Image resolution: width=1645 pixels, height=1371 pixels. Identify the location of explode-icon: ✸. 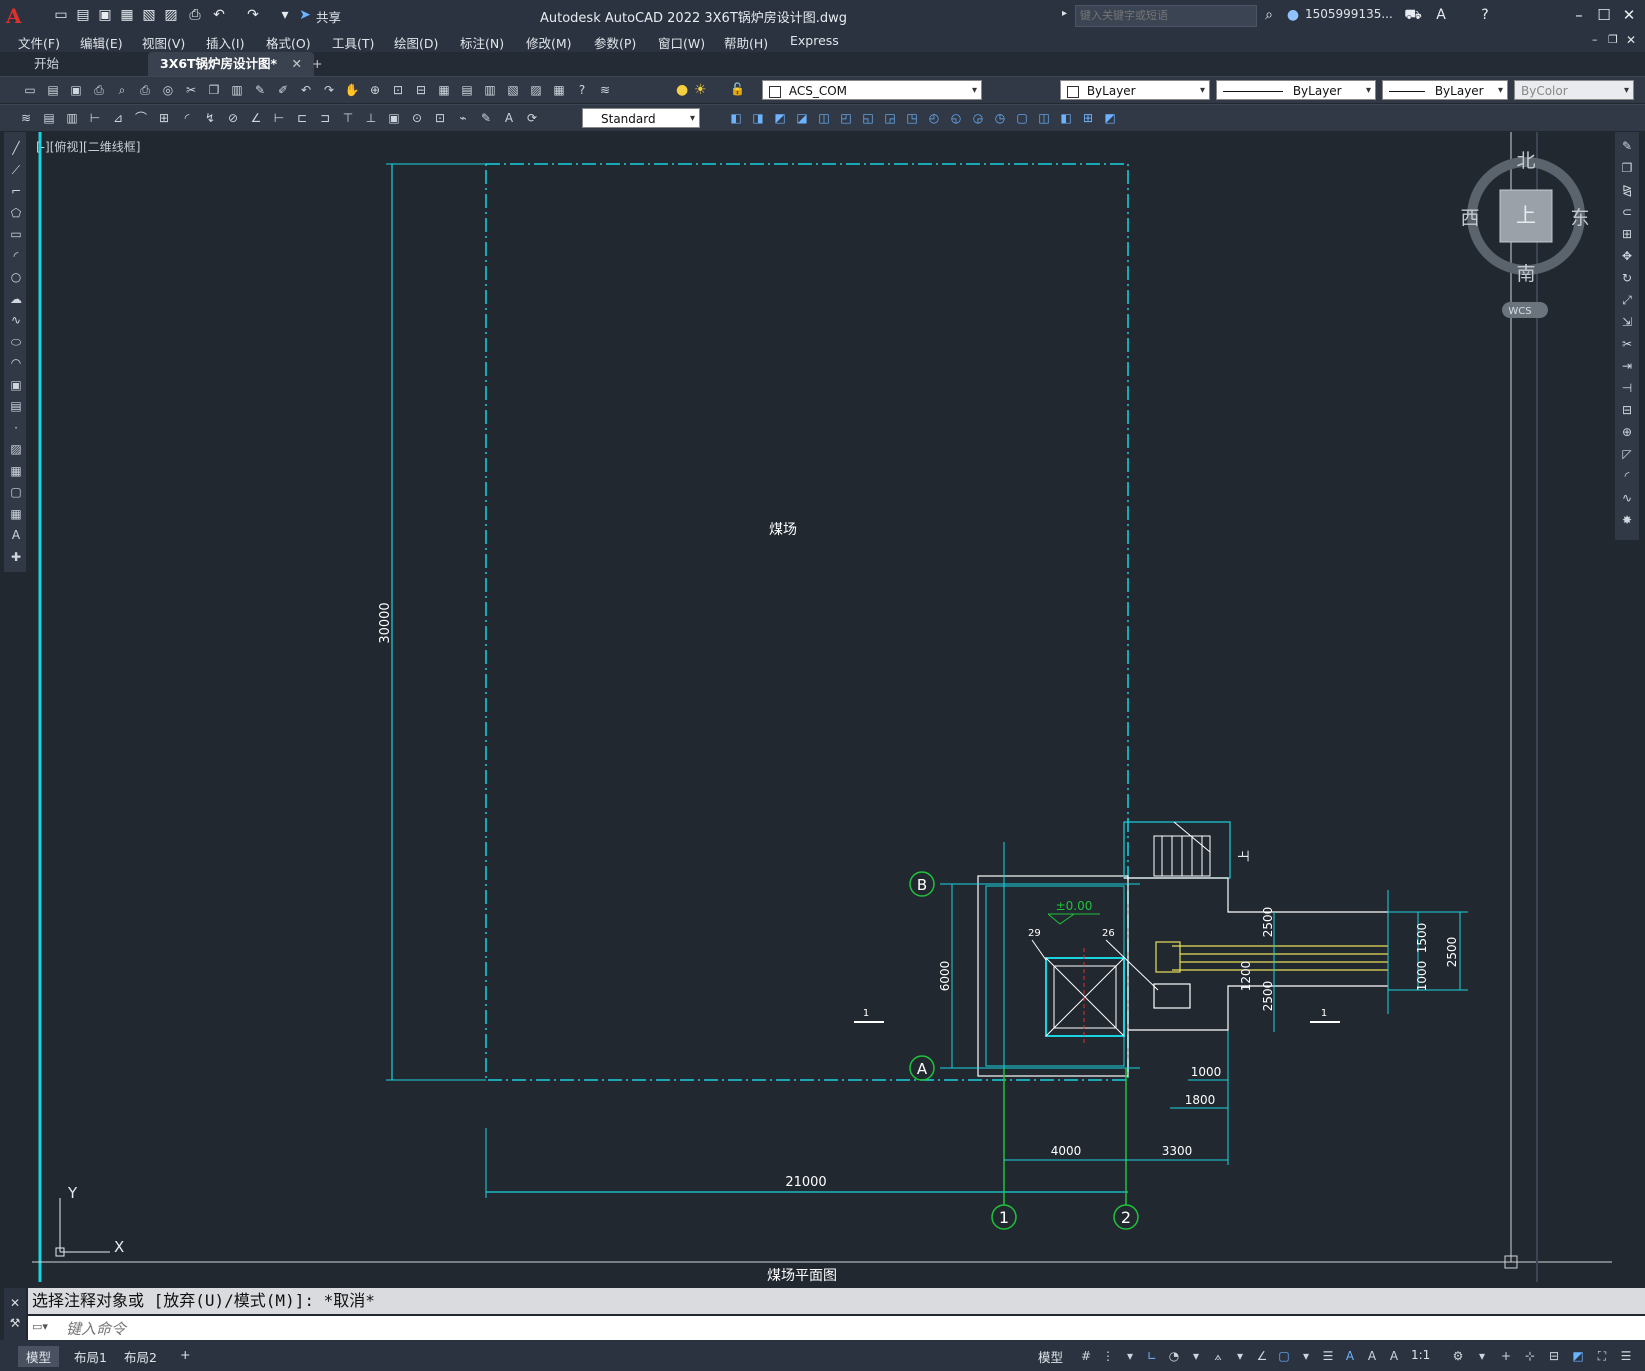
(1627, 520).